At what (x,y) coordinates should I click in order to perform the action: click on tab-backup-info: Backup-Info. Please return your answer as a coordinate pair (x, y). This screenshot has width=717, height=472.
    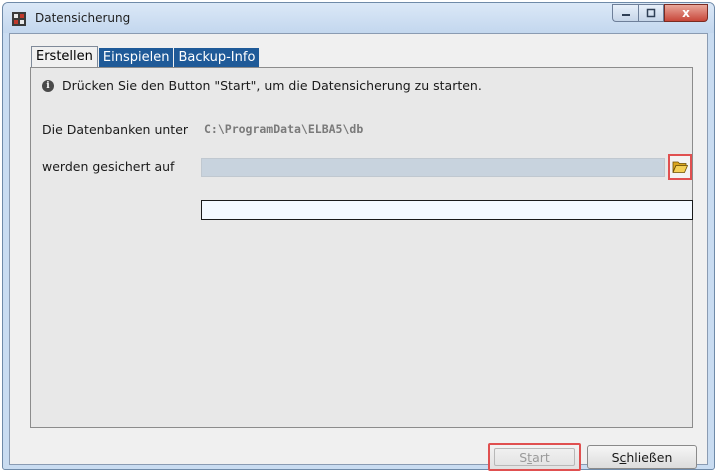
    Looking at the image, I should click on (217, 57).